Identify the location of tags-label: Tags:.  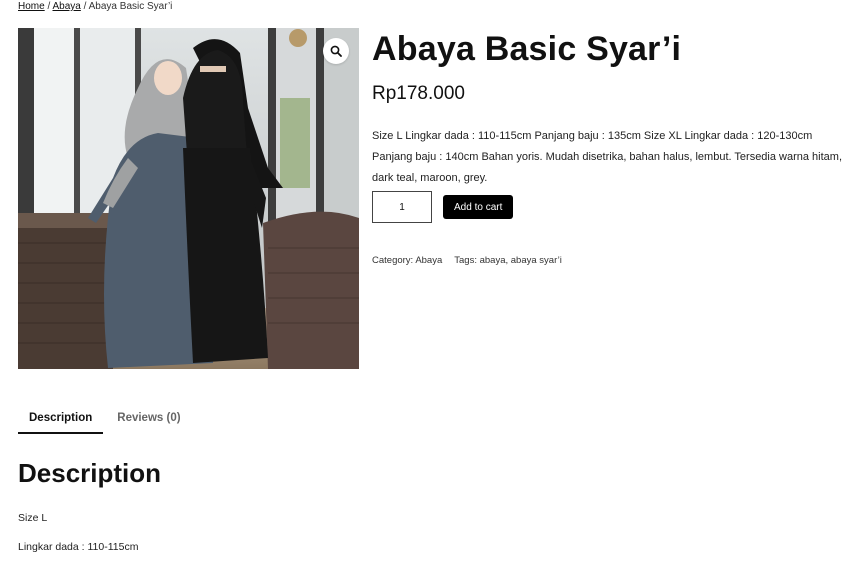
(467, 260).